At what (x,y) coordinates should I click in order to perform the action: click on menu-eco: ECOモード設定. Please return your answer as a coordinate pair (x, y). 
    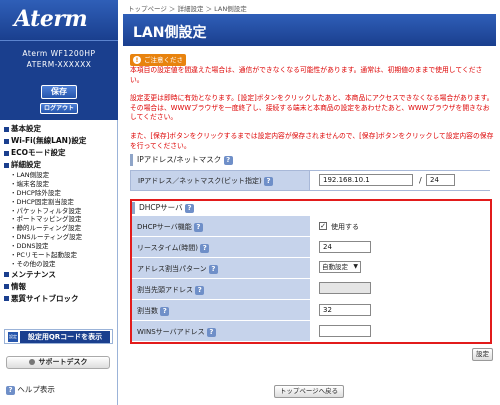
    Looking at the image, I should click on (60, 153).